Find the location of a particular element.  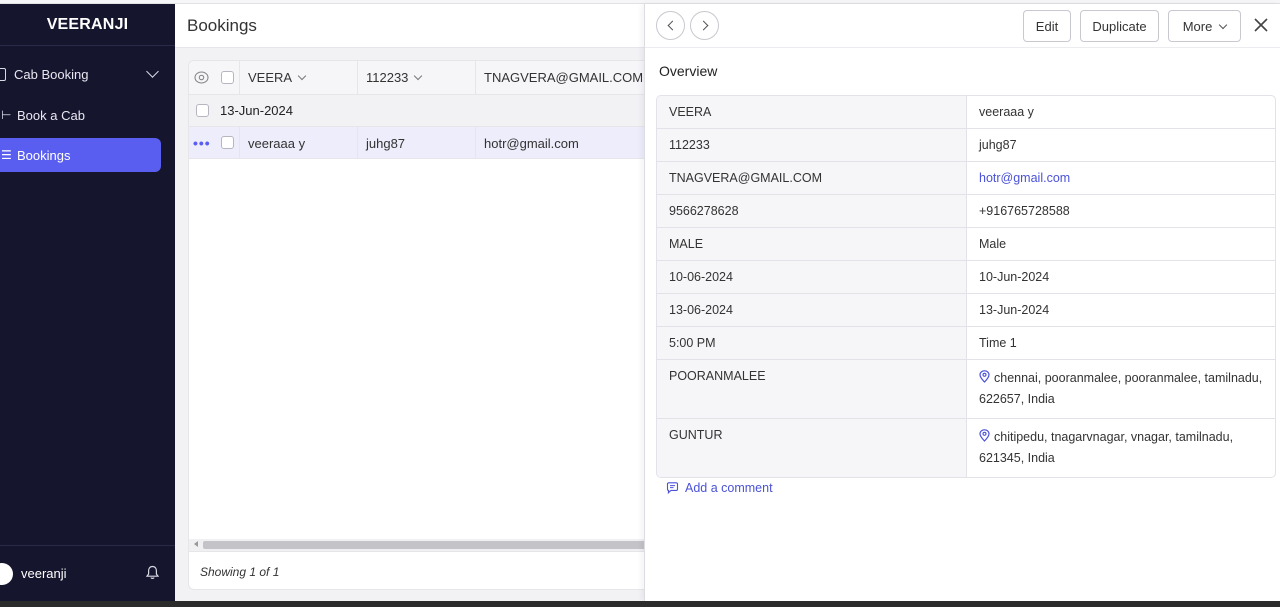

overview-row: TNAGVERA@GMAIL.COM hotr@gmail.com is located at coordinates (966, 178).